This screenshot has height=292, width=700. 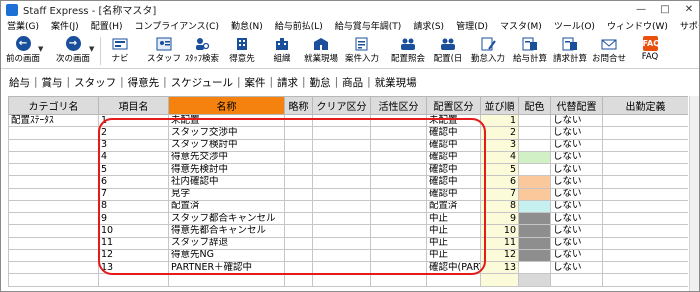 What do you see at coordinates (120, 51) in the screenshot?
I see `navi-button: ナビ` at bounding box center [120, 51].